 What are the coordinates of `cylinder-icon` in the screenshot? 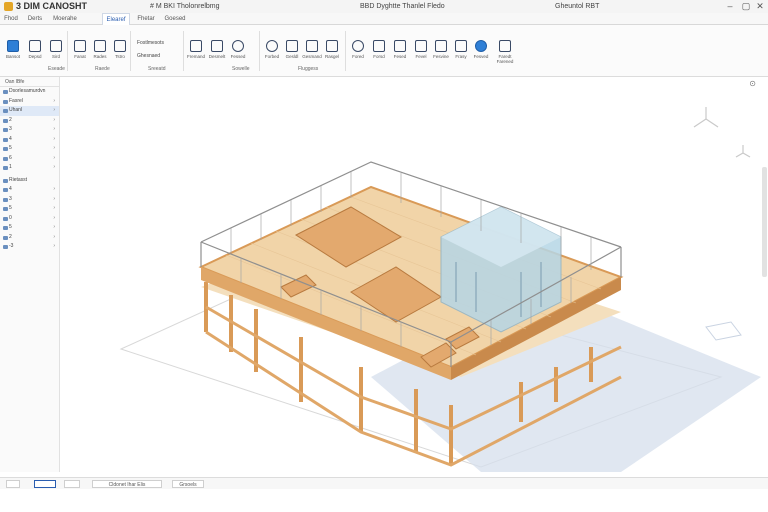 It's located at (238, 46).